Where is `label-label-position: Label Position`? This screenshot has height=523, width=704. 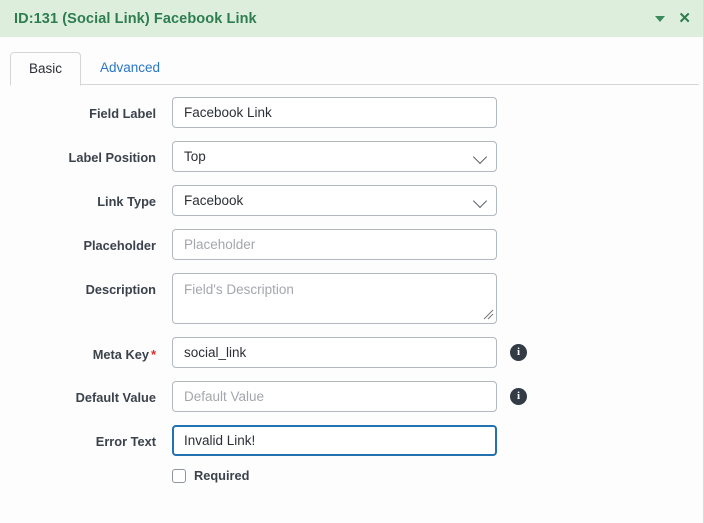
label-label-position: Label Position is located at coordinates (112, 157).